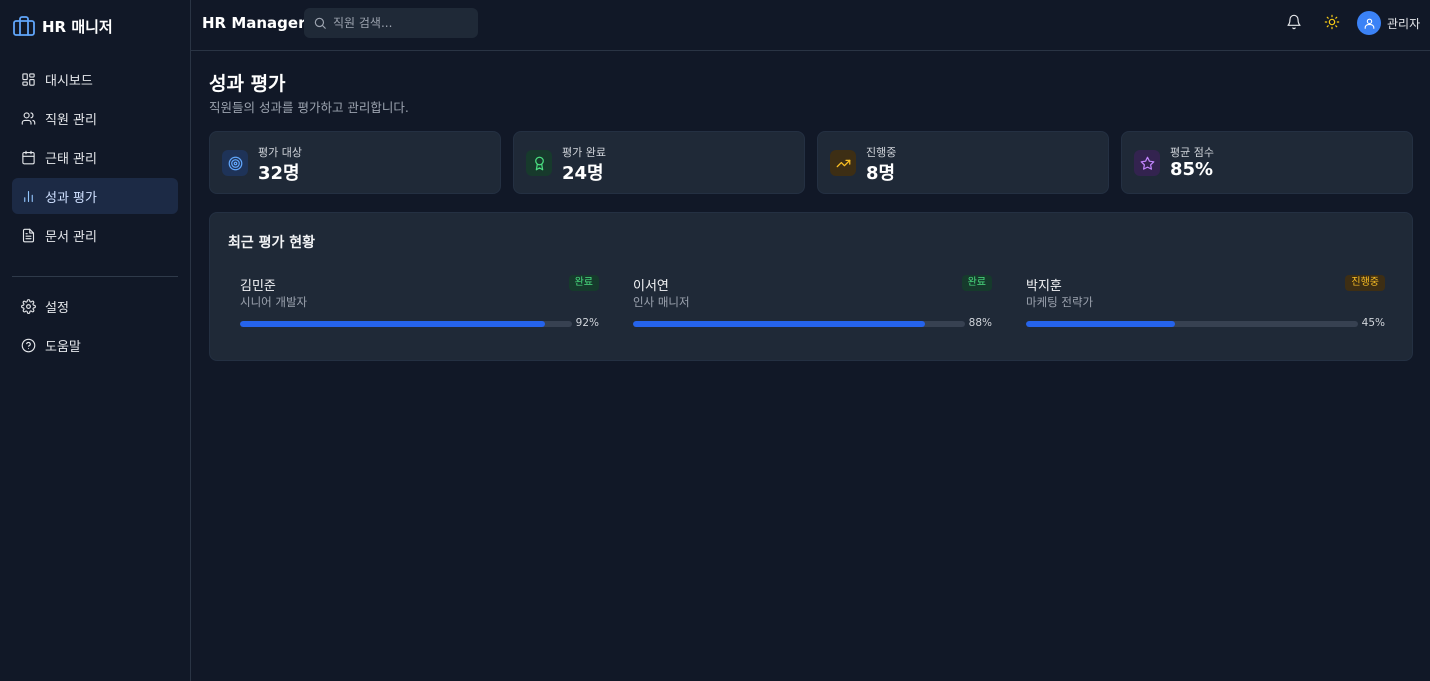 Image resolution: width=1430 pixels, height=681 pixels. I want to click on sidebar-item-label: 근태 관리, so click(71, 159).